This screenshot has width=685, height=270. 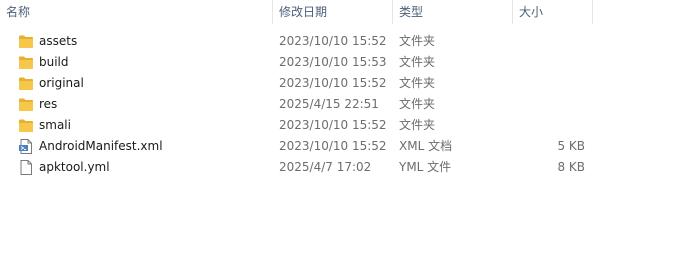 What do you see at coordinates (303, 12) in the screenshot?
I see `column-header-date-label: 修改日期` at bounding box center [303, 12].